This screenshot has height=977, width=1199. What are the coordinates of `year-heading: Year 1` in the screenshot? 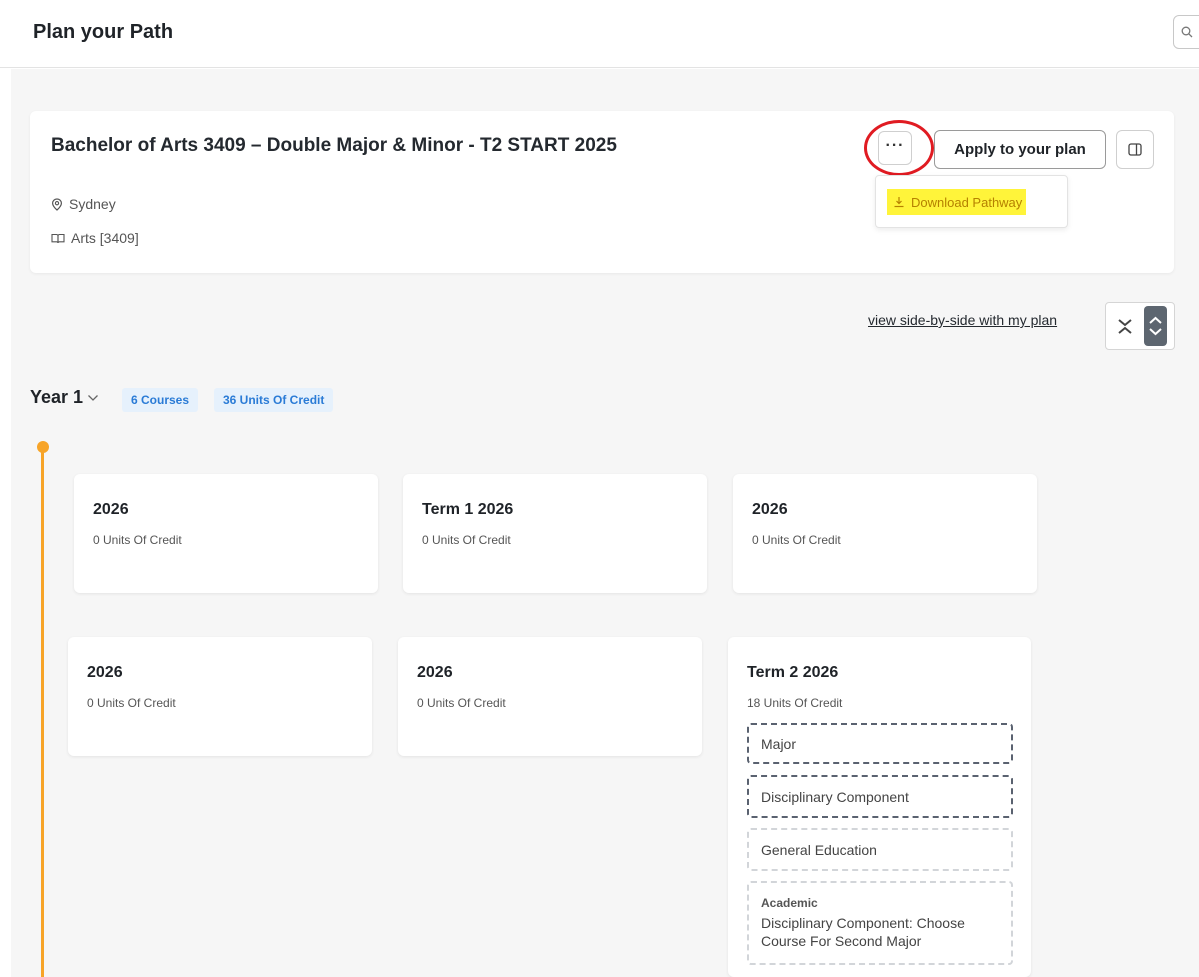 It's located at (56, 397).